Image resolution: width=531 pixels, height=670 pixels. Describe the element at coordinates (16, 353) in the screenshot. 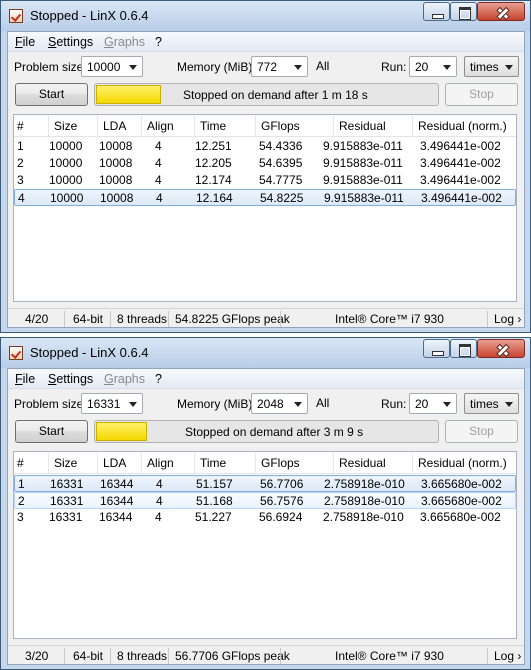

I see `linx-app-icon` at that location.